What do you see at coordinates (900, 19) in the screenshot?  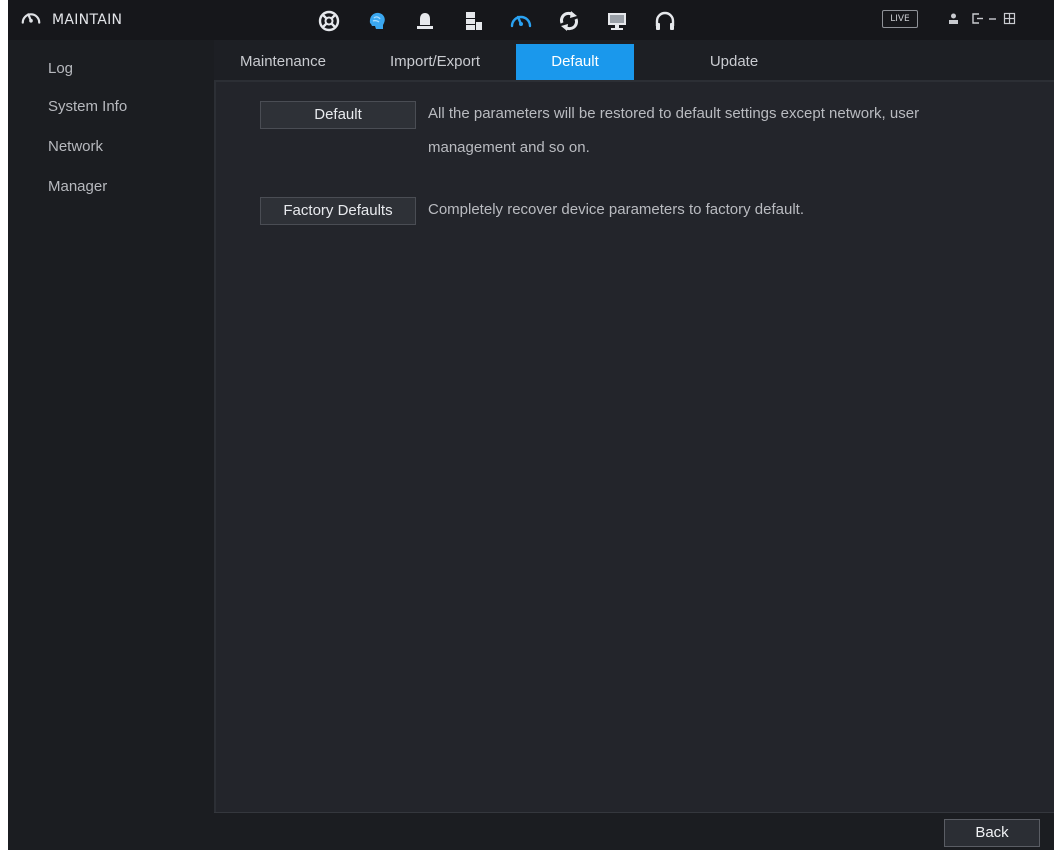 I see `live-button: LIVE` at bounding box center [900, 19].